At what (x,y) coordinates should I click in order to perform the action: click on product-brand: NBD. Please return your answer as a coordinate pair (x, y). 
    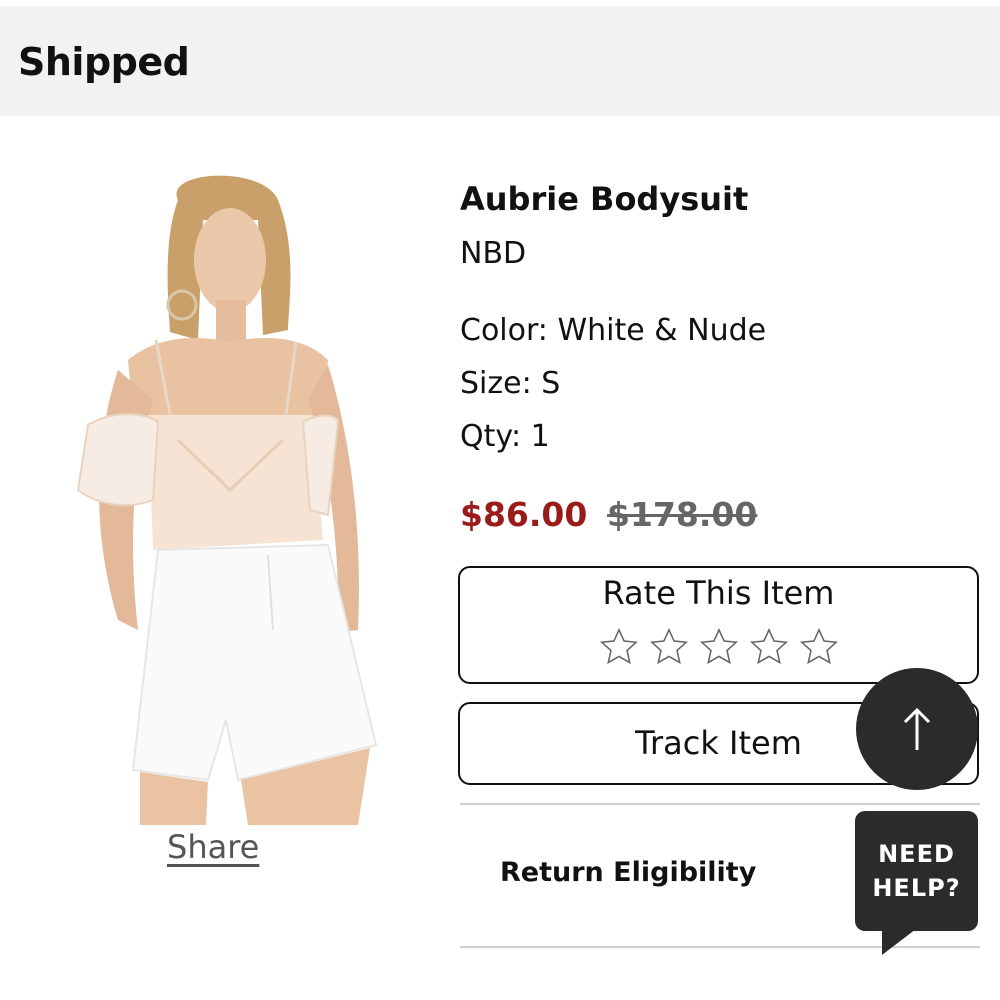
    Looking at the image, I should click on (493, 253).